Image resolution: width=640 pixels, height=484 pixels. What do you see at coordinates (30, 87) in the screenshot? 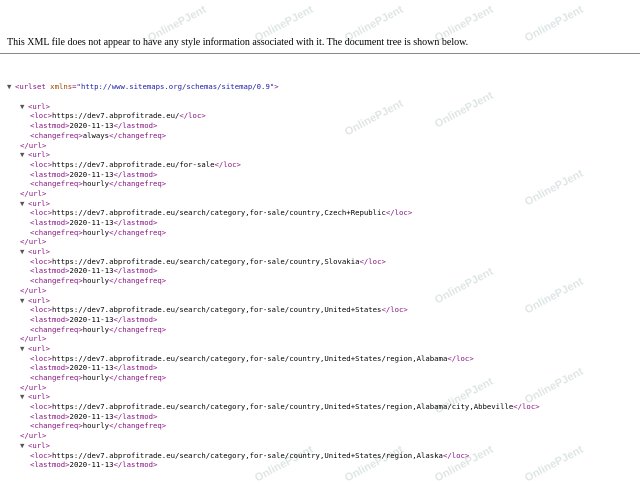
I see `urlset-open-tag: <urlset` at bounding box center [30, 87].